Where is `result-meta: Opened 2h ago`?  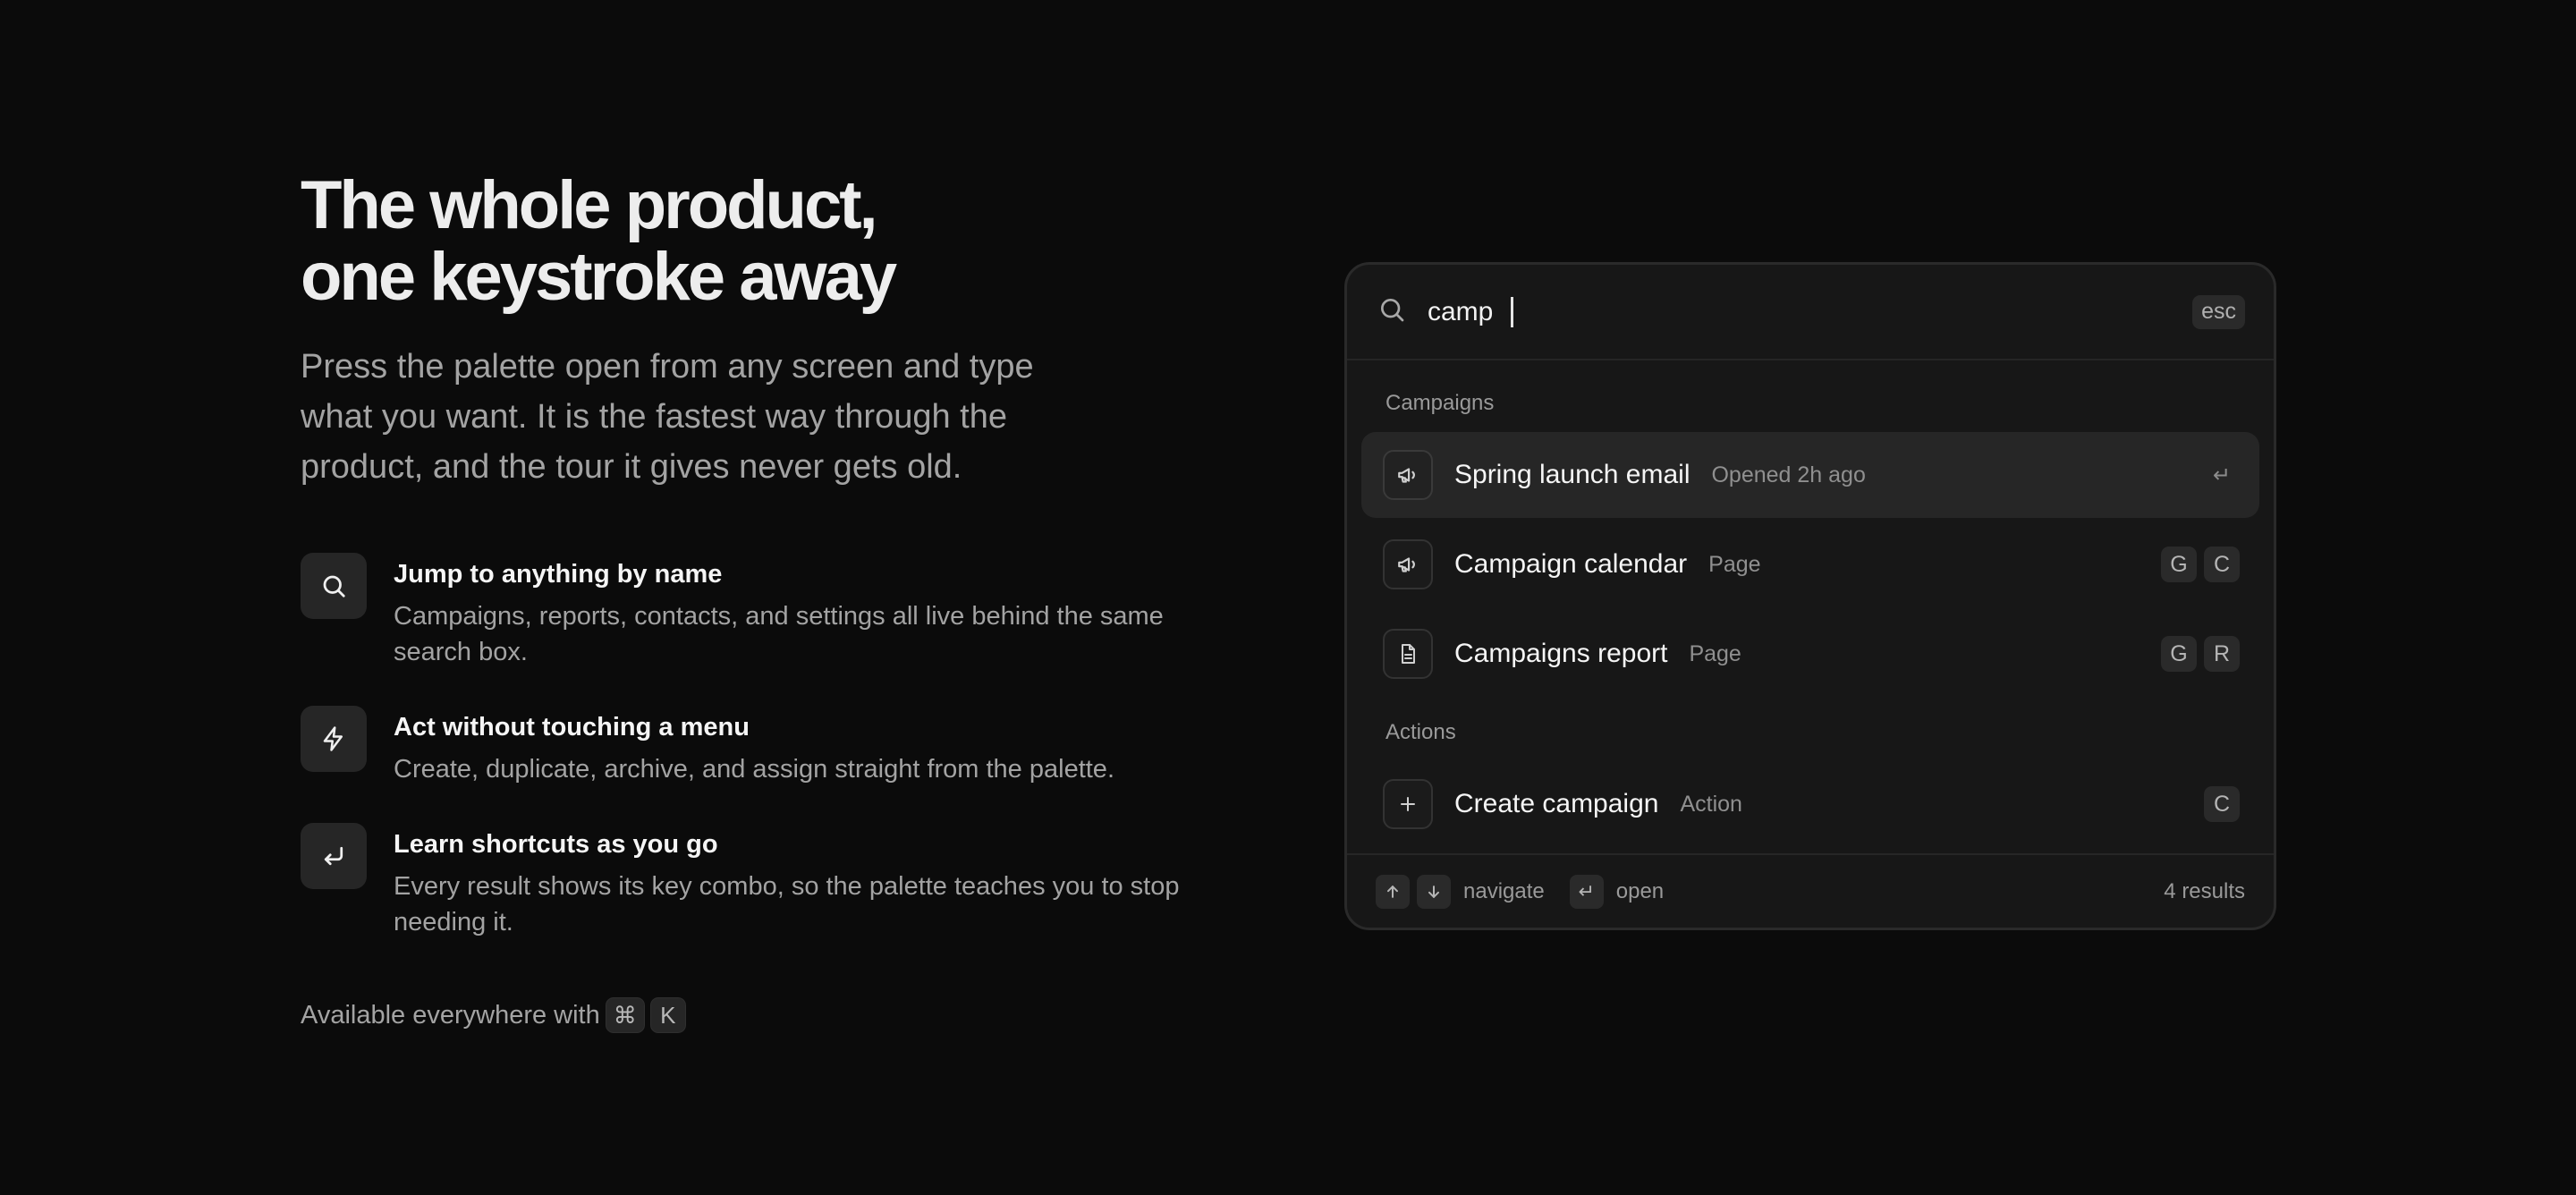 result-meta: Opened 2h ago is located at coordinates (1788, 475).